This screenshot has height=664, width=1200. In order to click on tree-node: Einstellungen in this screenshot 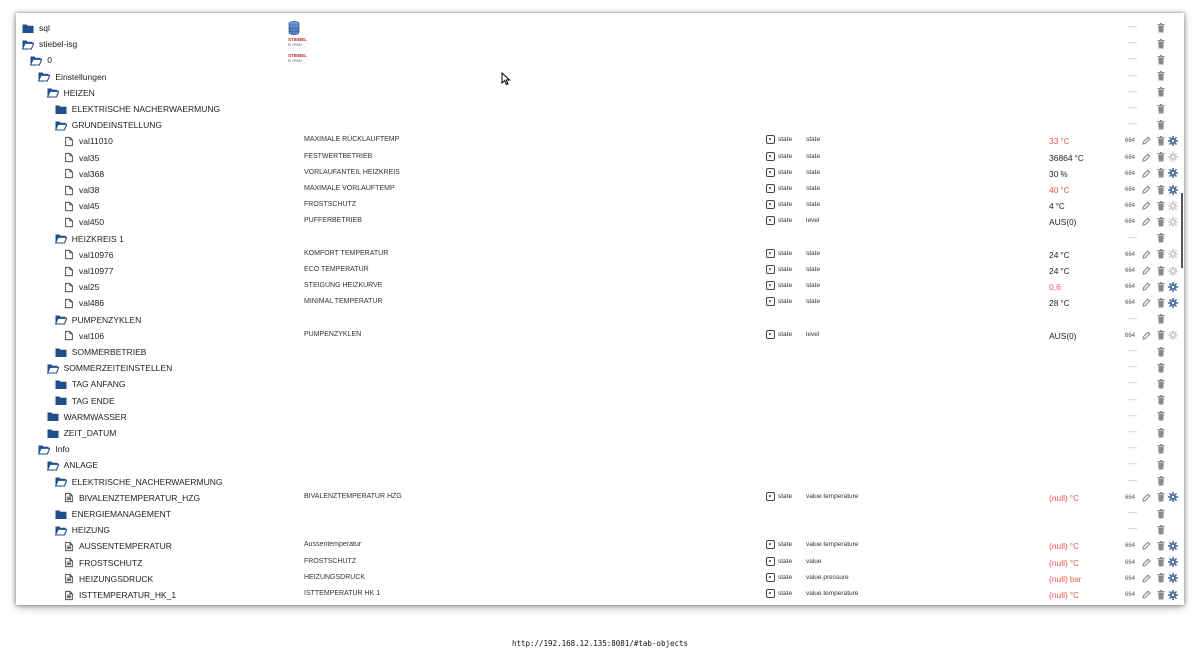, I will do `click(72, 77)`.